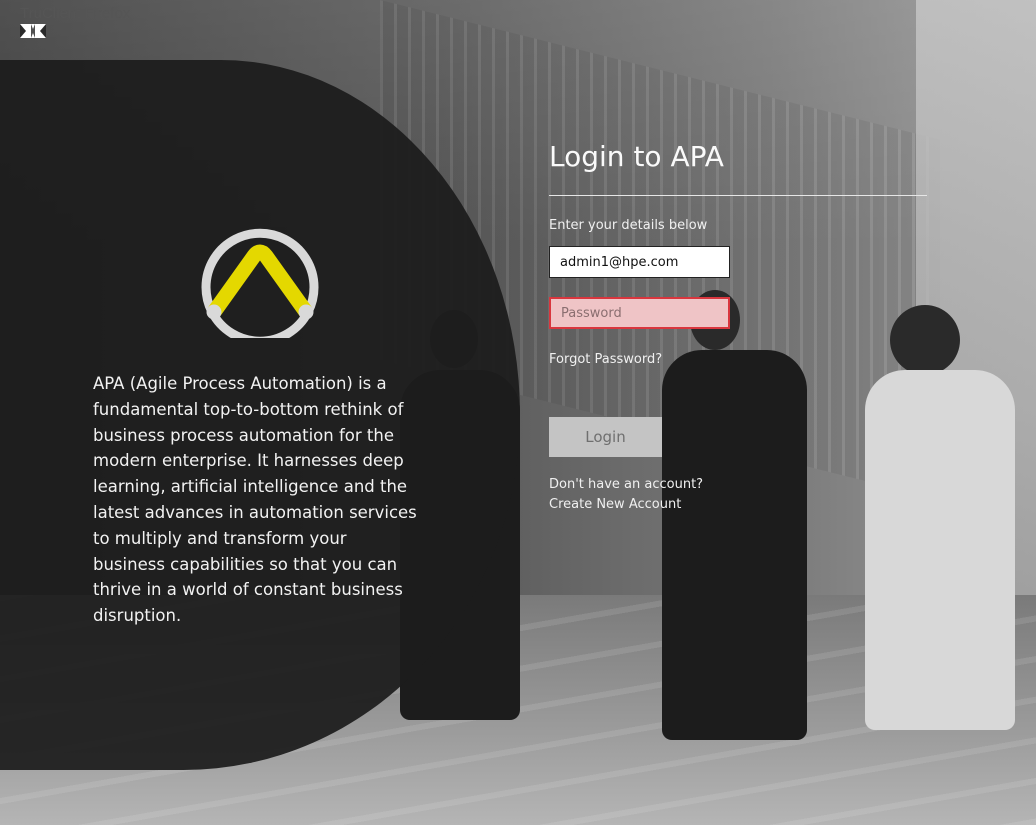 The height and width of the screenshot is (825, 1036). What do you see at coordinates (925, 340) in the screenshot?
I see `person-head` at bounding box center [925, 340].